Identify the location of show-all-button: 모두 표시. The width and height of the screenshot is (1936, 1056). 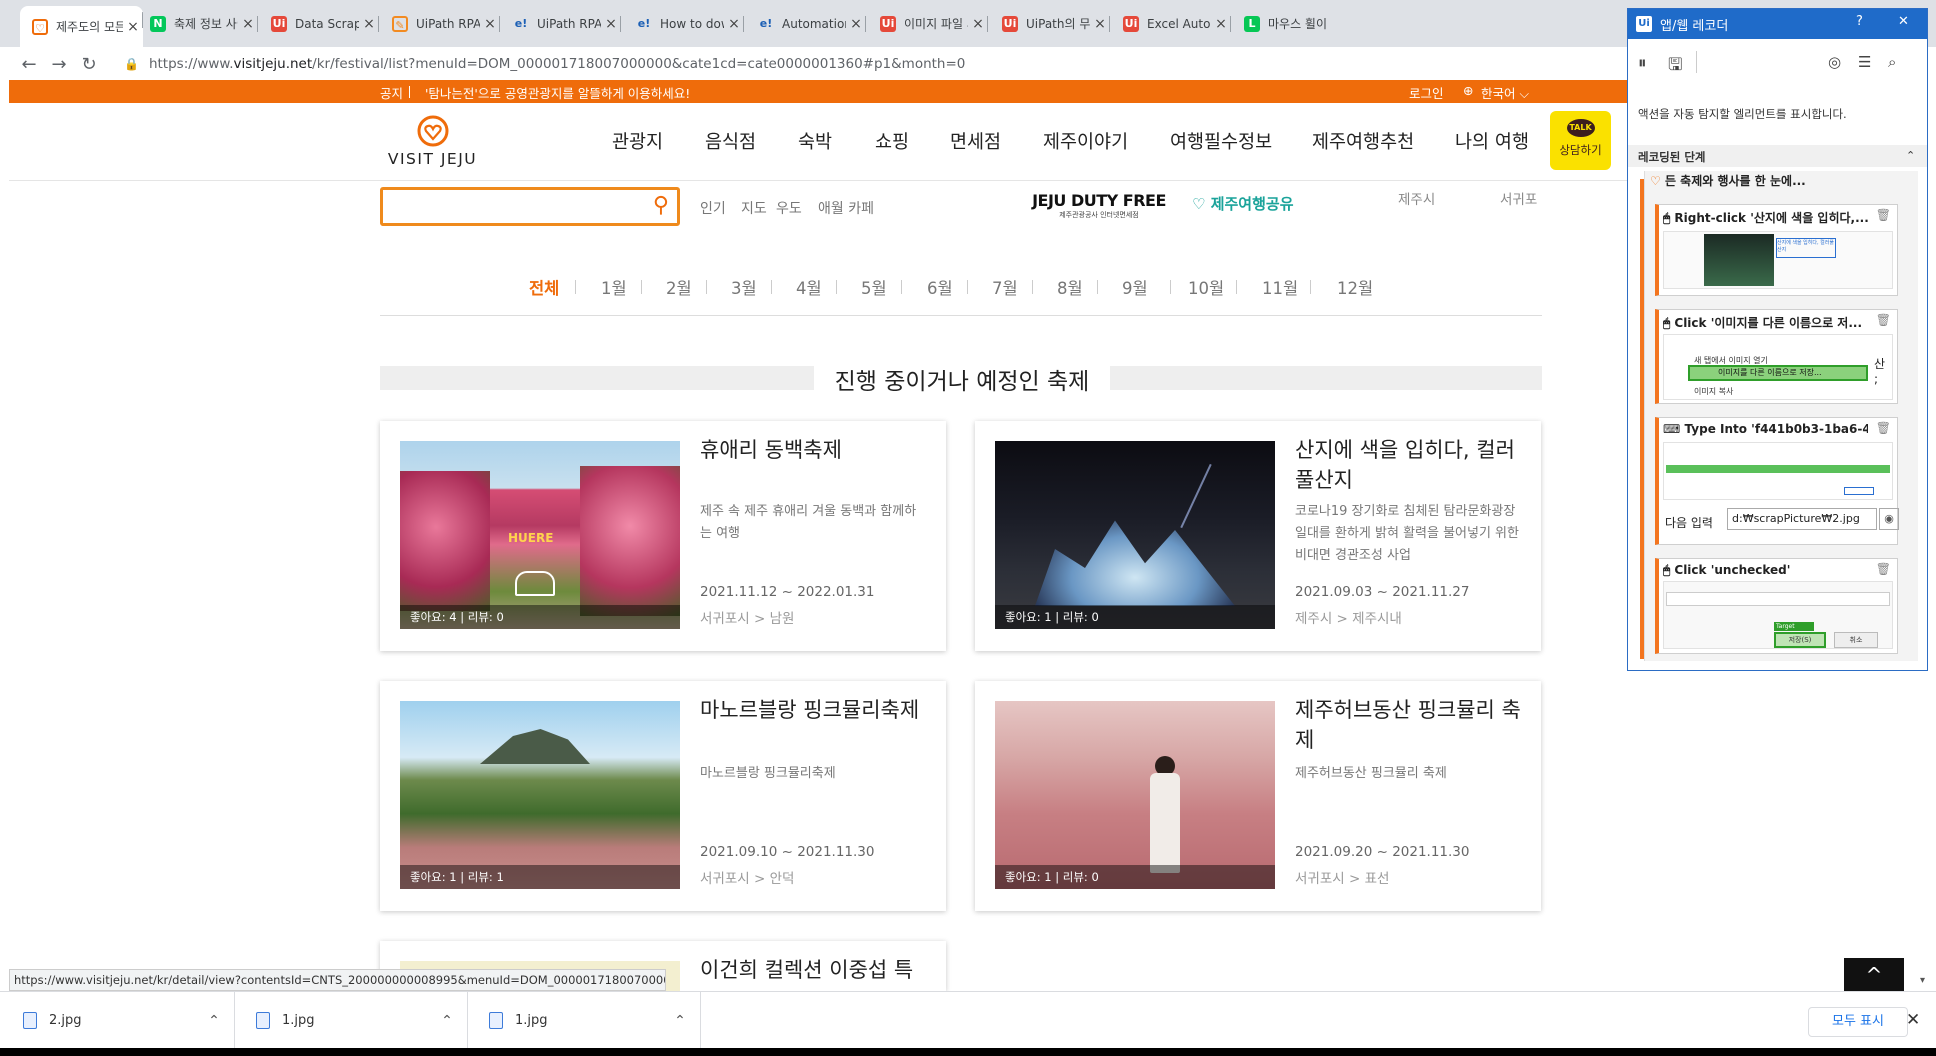
(1858, 1022).